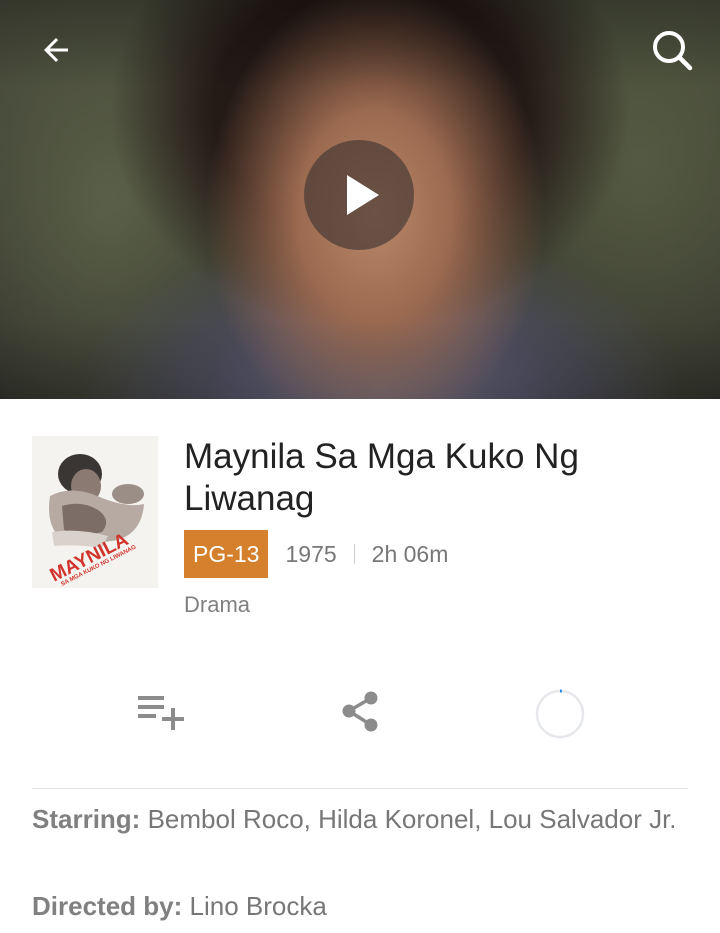 This screenshot has width=720, height=933. I want to click on play-button, so click(359, 195).